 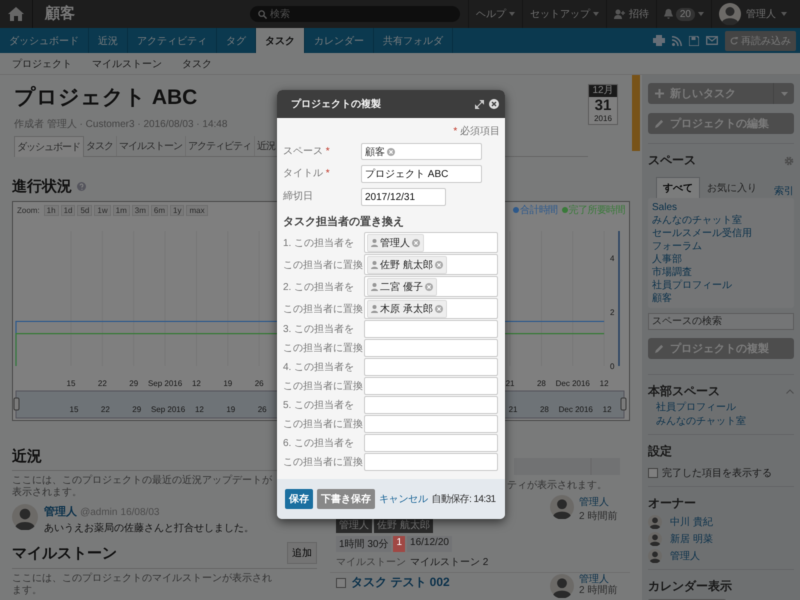 I want to click on section-description: ここには、このプロジェクトのマイルストーンが表示されます。, so click(x=142, y=585).